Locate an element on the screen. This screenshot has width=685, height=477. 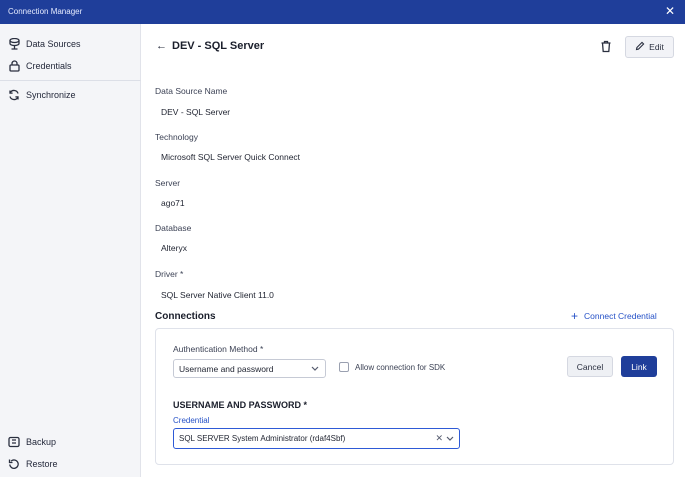
sidebar-item-backup: Backup is located at coordinates (32, 442).